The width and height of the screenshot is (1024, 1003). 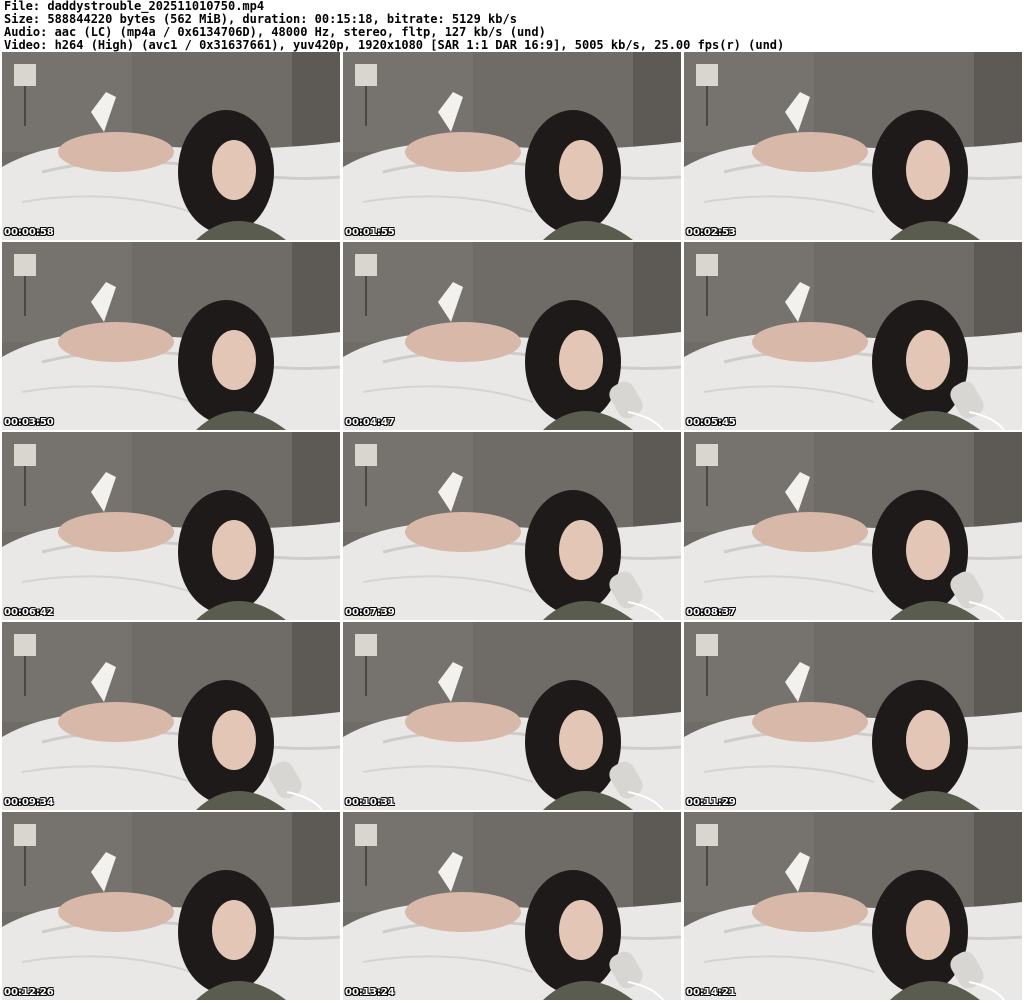 What do you see at coordinates (711, 802) in the screenshot?
I see `thumbnail-timestamp: 00:11:29` at bounding box center [711, 802].